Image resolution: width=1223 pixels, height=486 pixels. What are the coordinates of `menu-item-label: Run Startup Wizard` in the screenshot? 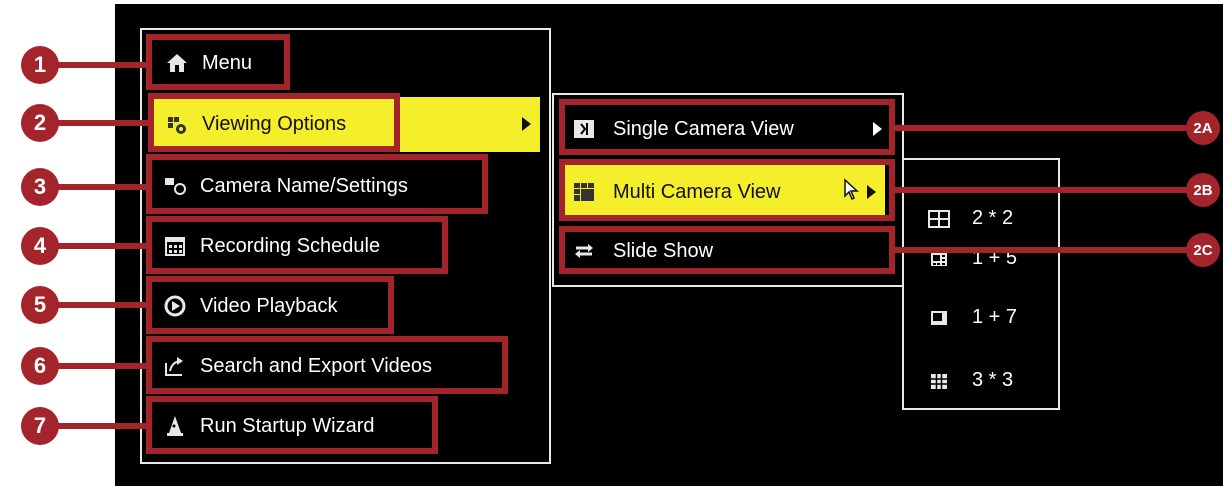 It's located at (287, 425).